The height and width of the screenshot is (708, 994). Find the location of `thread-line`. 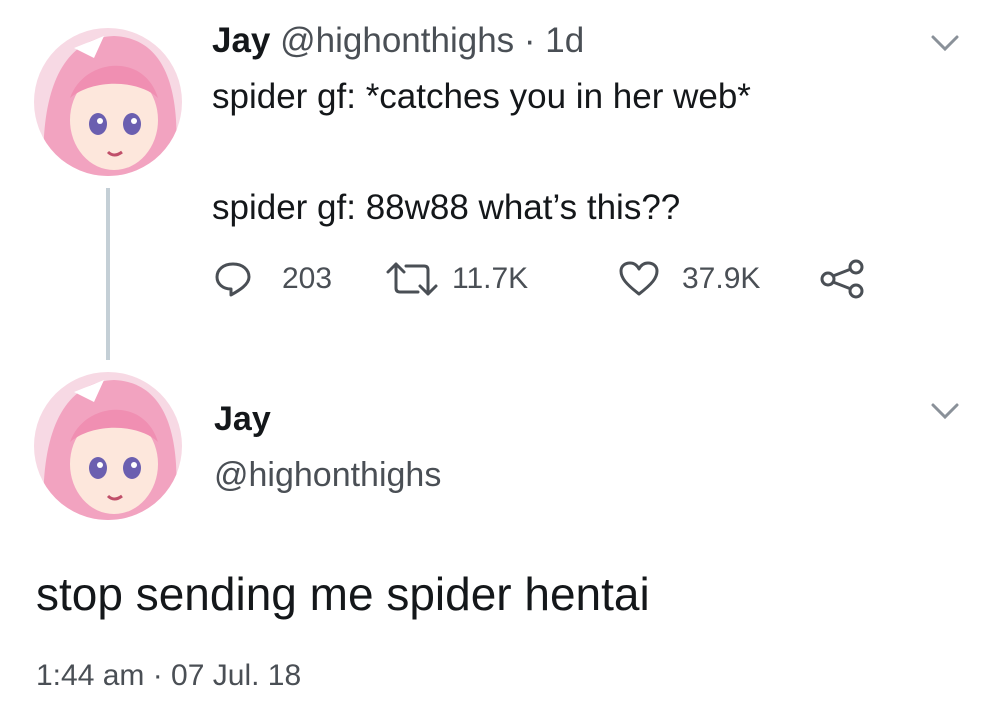

thread-line is located at coordinates (108, 274).